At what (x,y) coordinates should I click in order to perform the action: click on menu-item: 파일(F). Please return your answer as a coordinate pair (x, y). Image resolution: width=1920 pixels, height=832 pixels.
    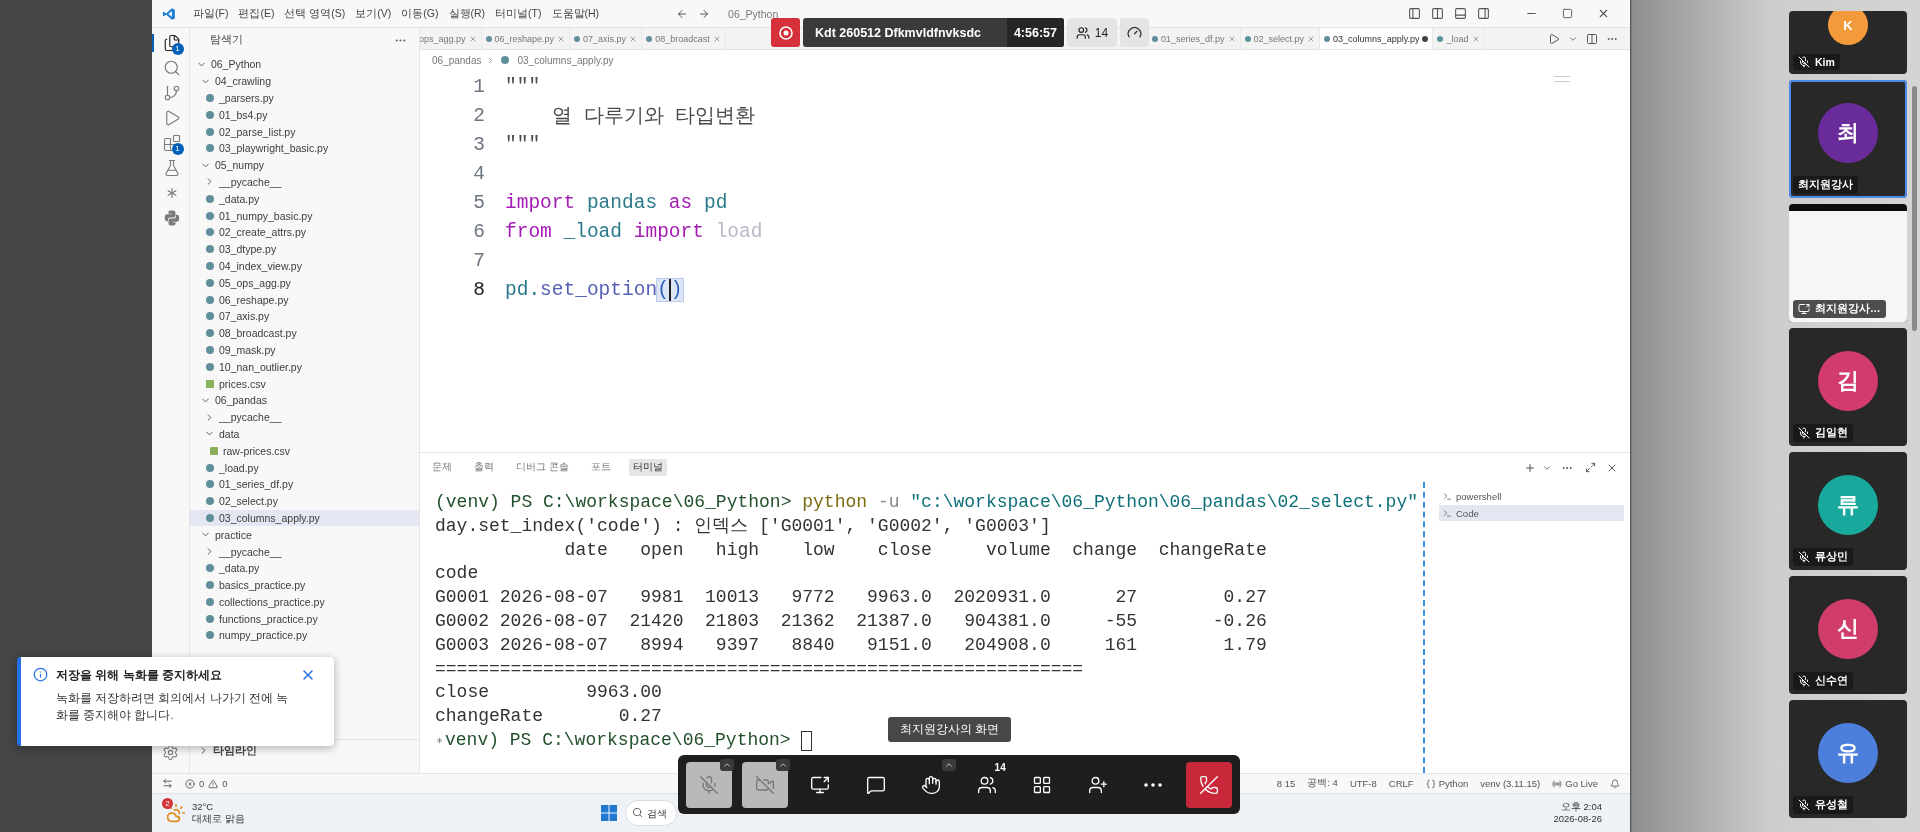
    Looking at the image, I should click on (211, 13).